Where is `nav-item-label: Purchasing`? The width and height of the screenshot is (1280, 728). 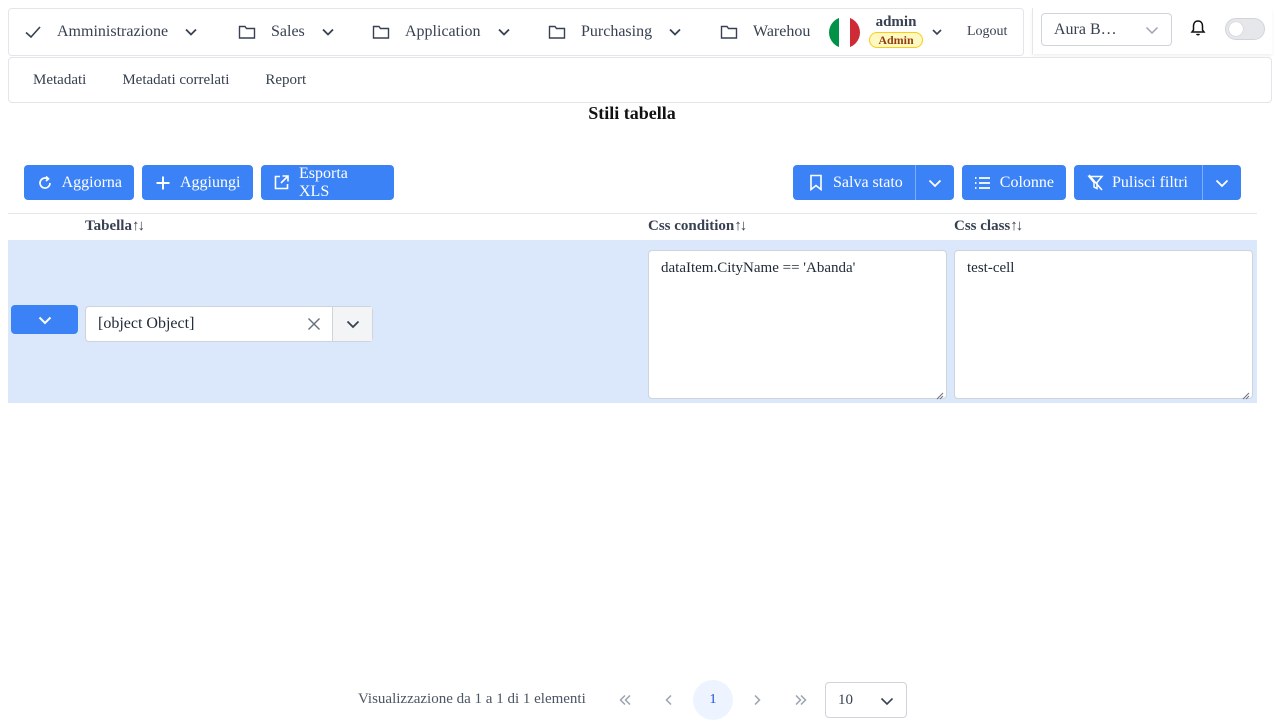 nav-item-label: Purchasing is located at coordinates (617, 31).